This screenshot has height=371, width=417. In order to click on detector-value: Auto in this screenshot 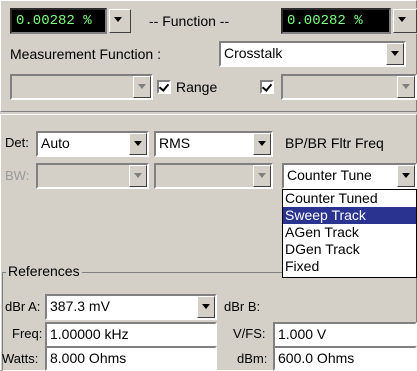, I will do `click(55, 143)`.